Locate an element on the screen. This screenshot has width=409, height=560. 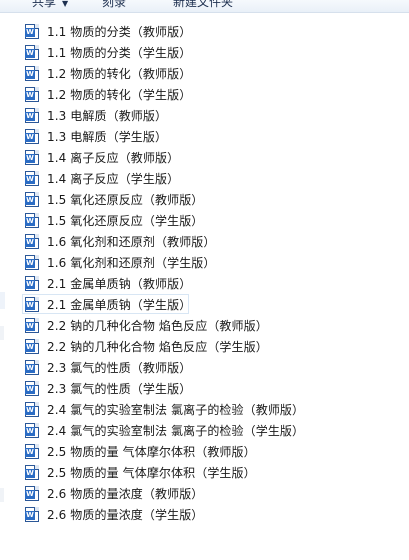
burn-label: 刻录 is located at coordinates (114, 4).